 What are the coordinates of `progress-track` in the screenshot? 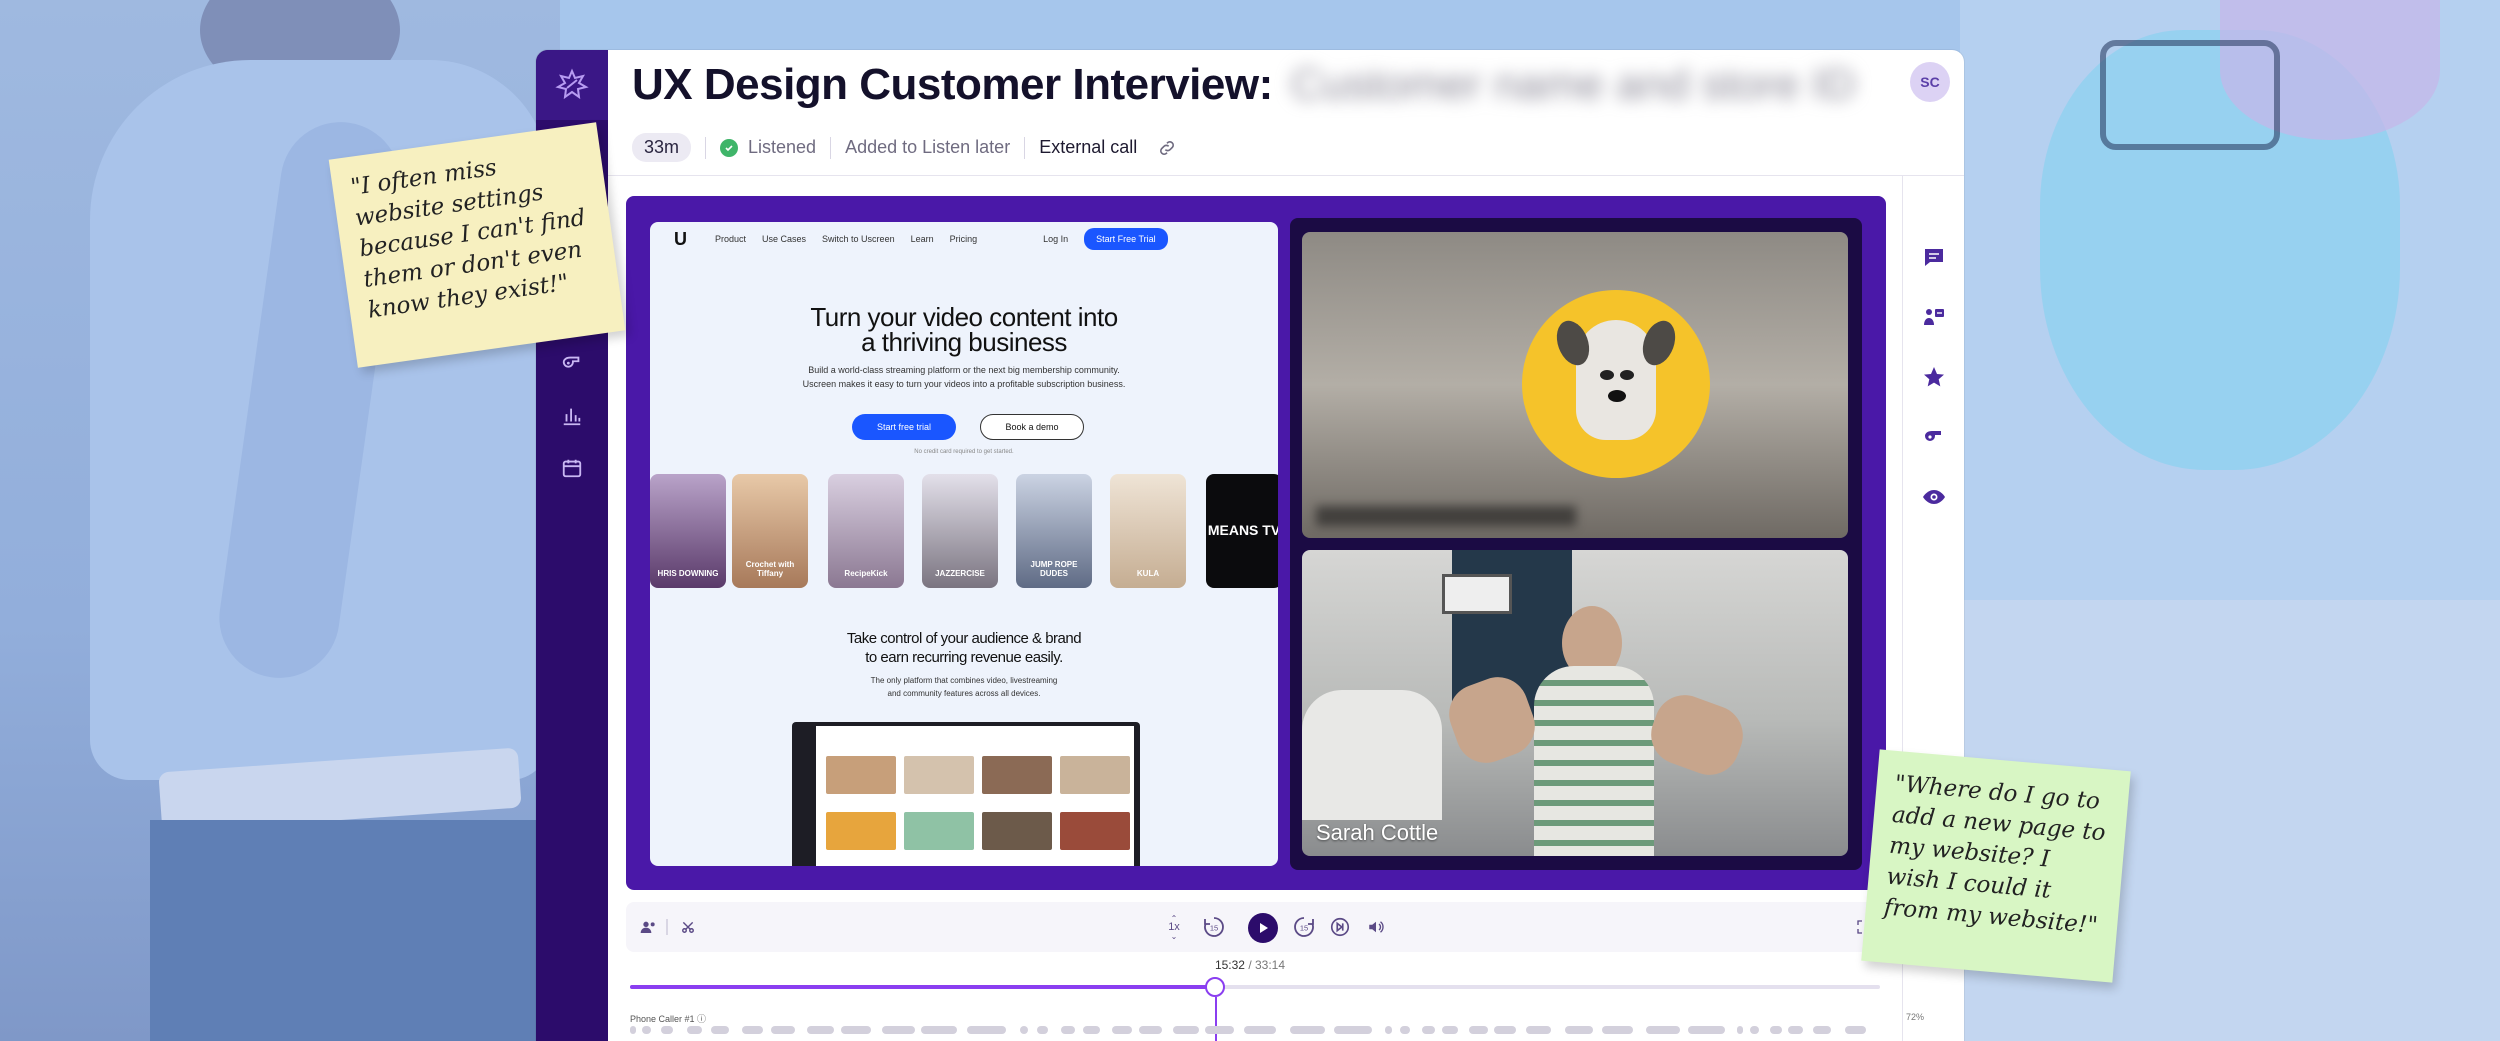 It's located at (1255, 987).